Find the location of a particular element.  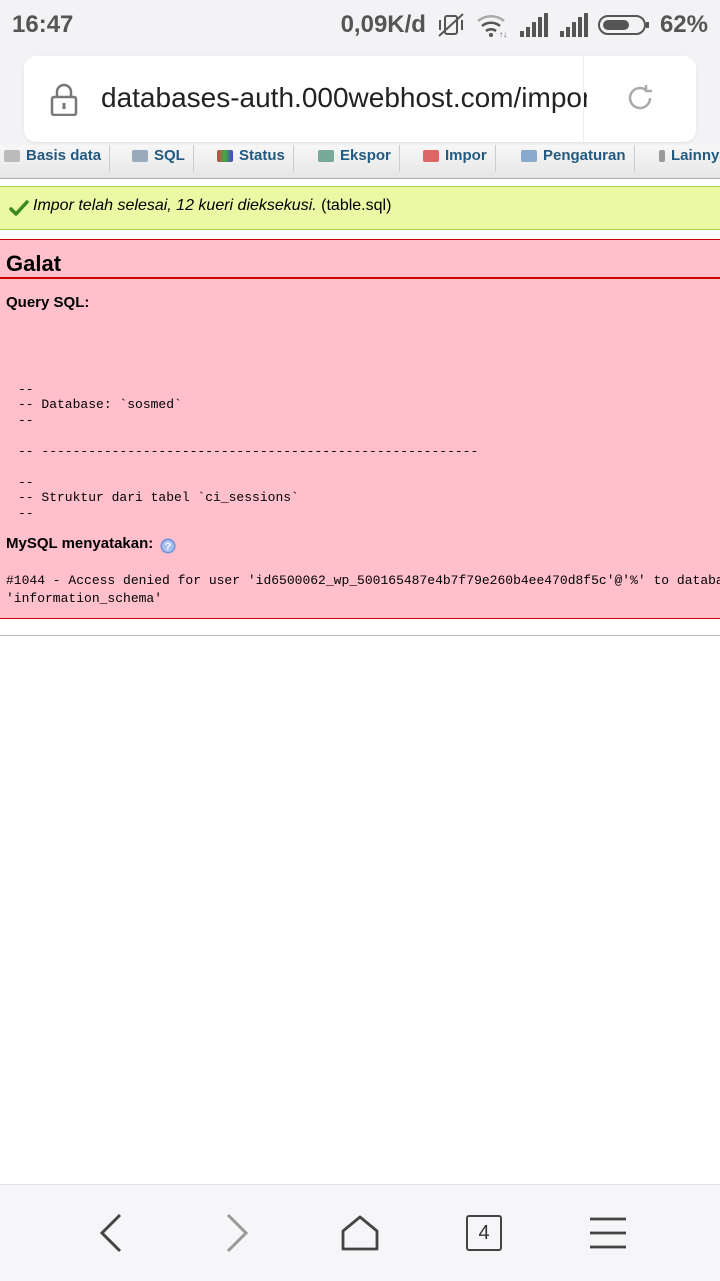

success-file-text: (table.sql) is located at coordinates (354, 205).